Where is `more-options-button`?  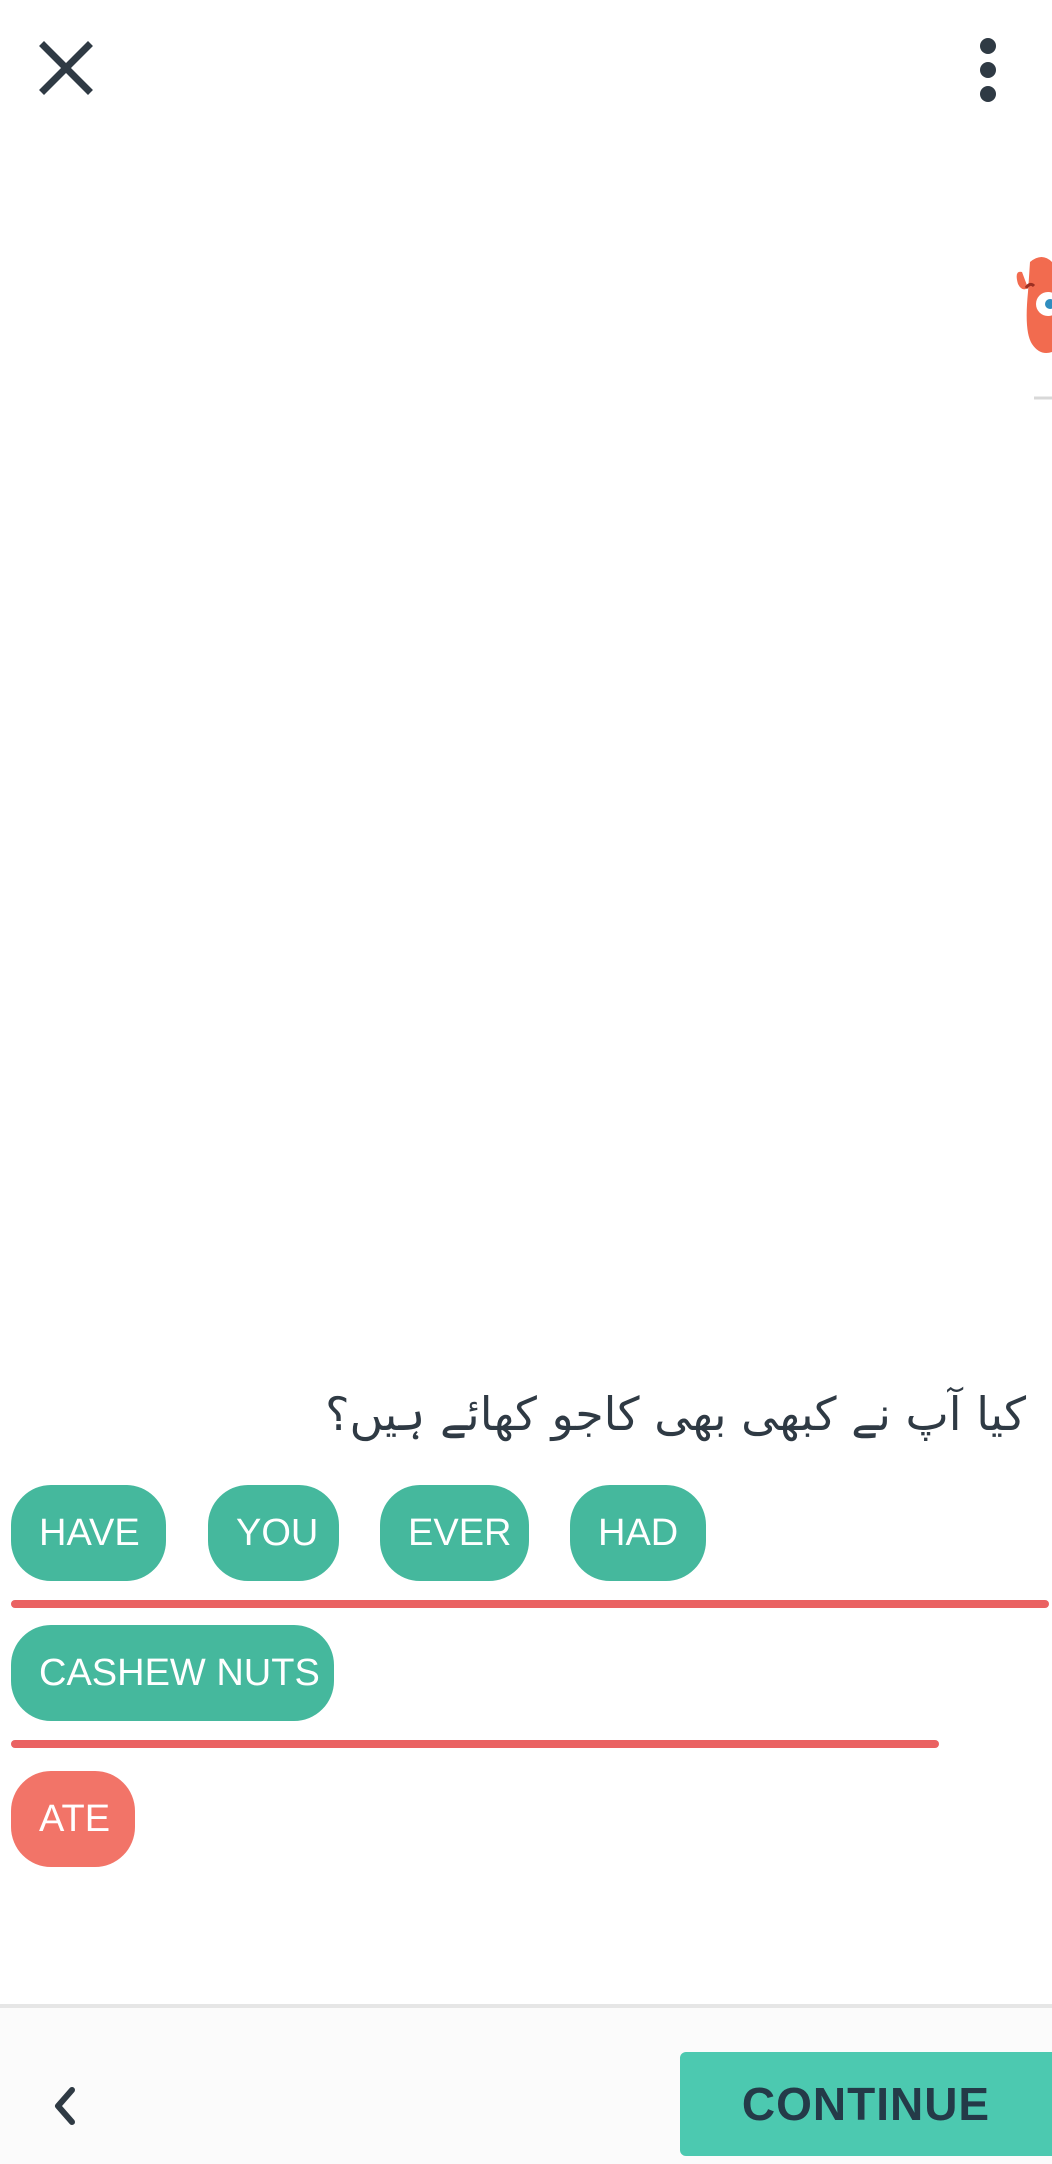 more-options-button is located at coordinates (988, 70).